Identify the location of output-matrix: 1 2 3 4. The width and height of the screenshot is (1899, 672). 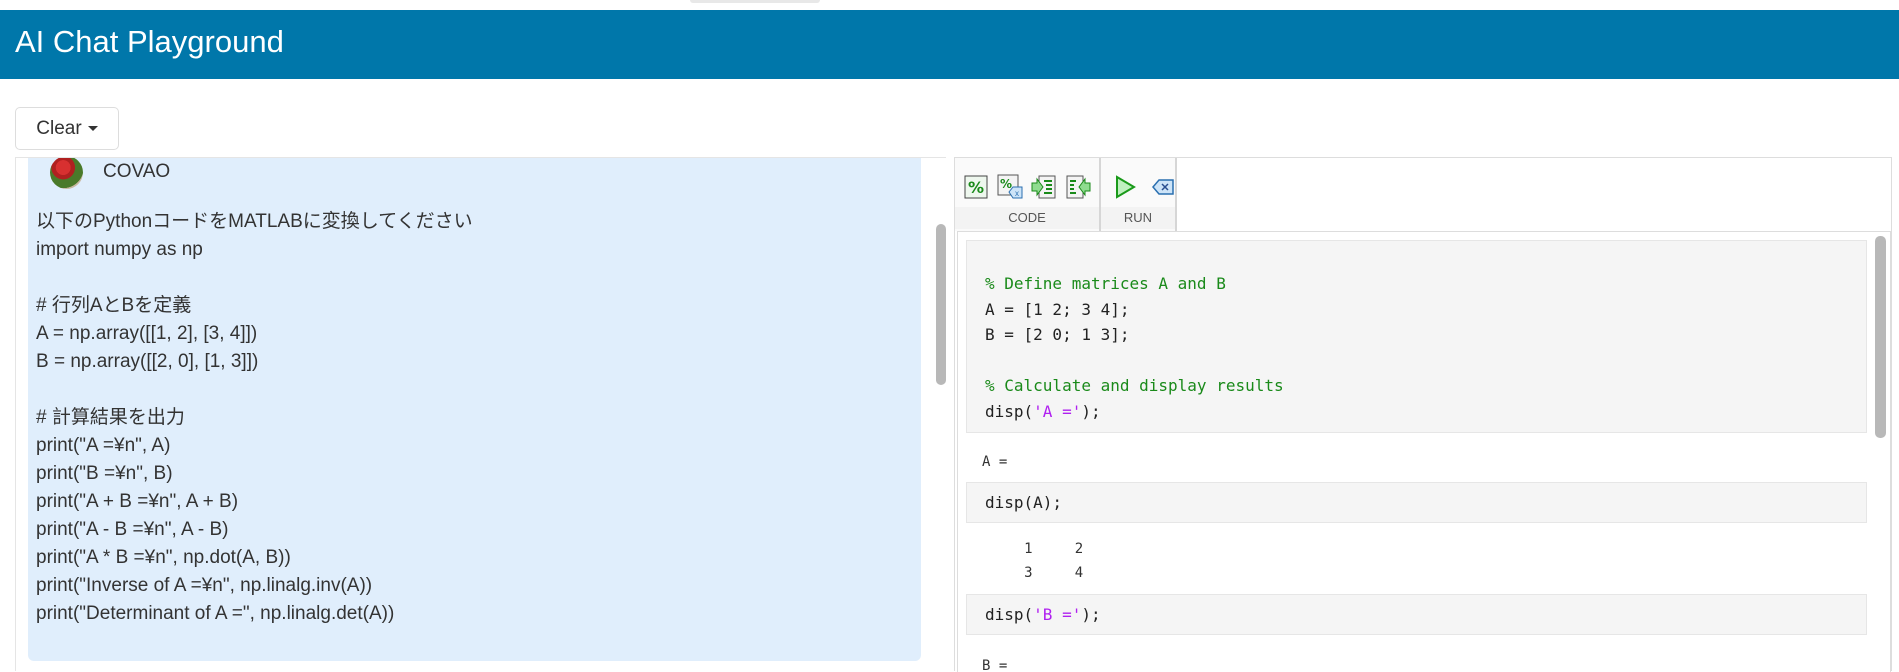
(1032, 561).